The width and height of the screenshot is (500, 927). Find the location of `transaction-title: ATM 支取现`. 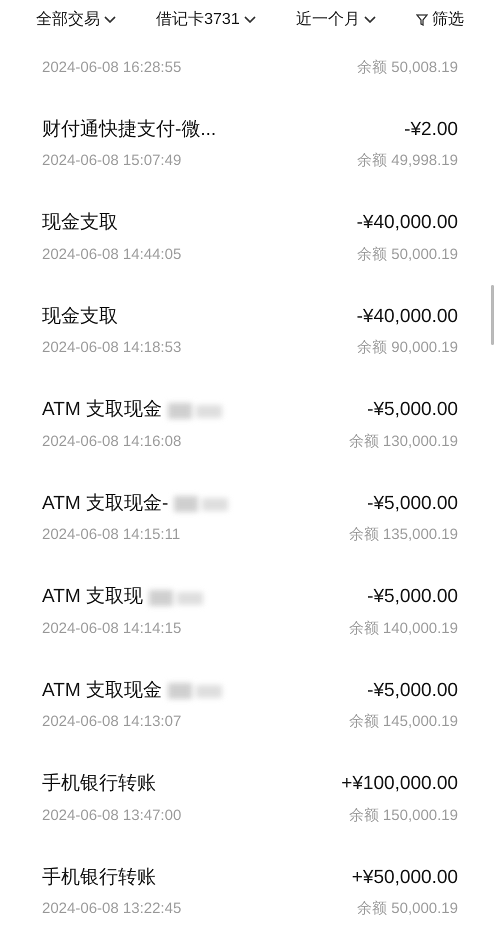

transaction-title: ATM 支取现 is located at coordinates (92, 597).